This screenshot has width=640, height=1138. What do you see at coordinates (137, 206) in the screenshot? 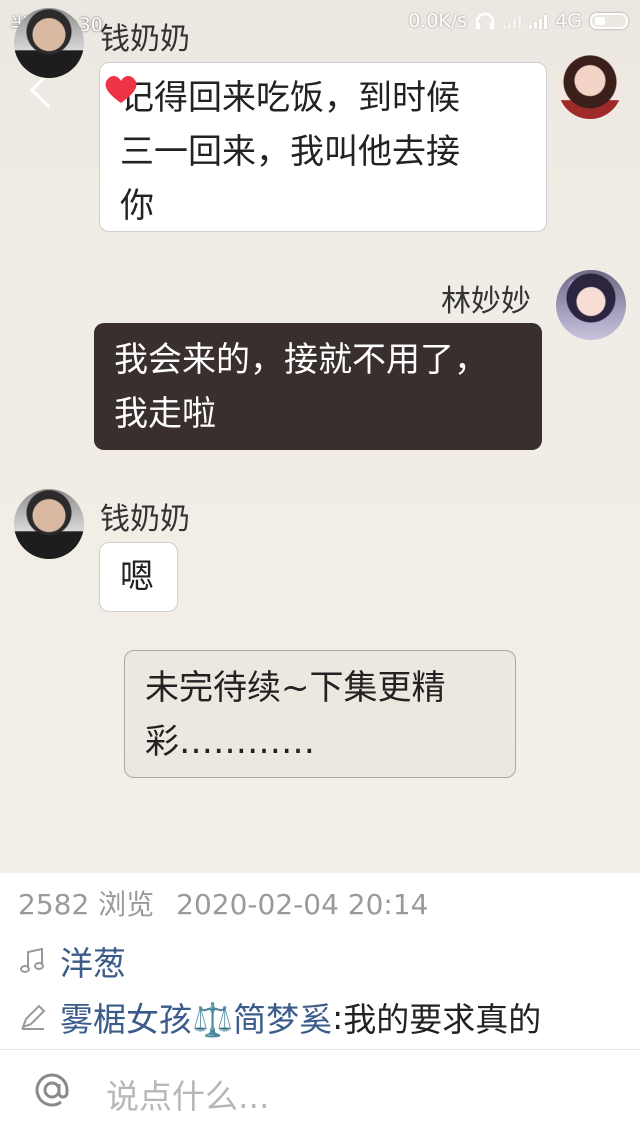
I see `message-line: 你` at bounding box center [137, 206].